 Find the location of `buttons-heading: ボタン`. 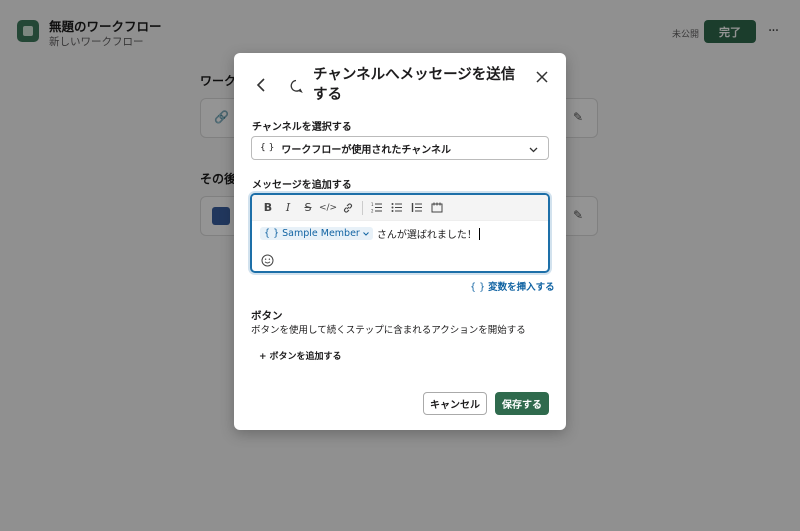

buttons-heading: ボタン is located at coordinates (267, 316).